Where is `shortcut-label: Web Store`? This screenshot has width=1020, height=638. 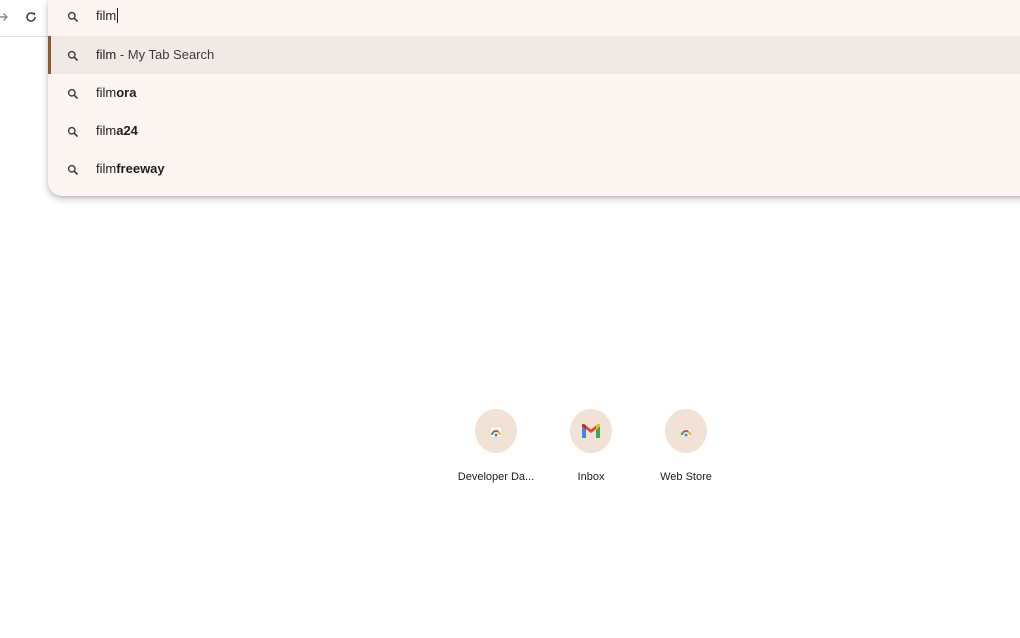
shortcut-label: Web Store is located at coordinates (686, 477).